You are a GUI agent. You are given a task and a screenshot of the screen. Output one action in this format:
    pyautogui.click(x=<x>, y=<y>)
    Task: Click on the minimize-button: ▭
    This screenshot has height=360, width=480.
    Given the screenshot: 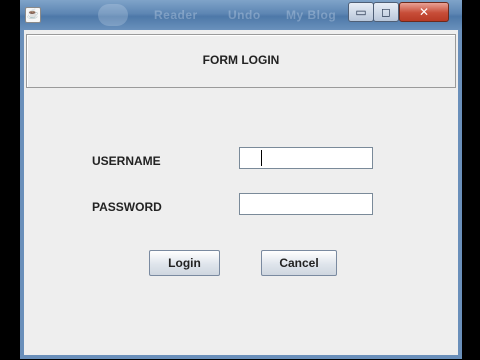 What is the action you would take?
    pyautogui.click(x=361, y=12)
    